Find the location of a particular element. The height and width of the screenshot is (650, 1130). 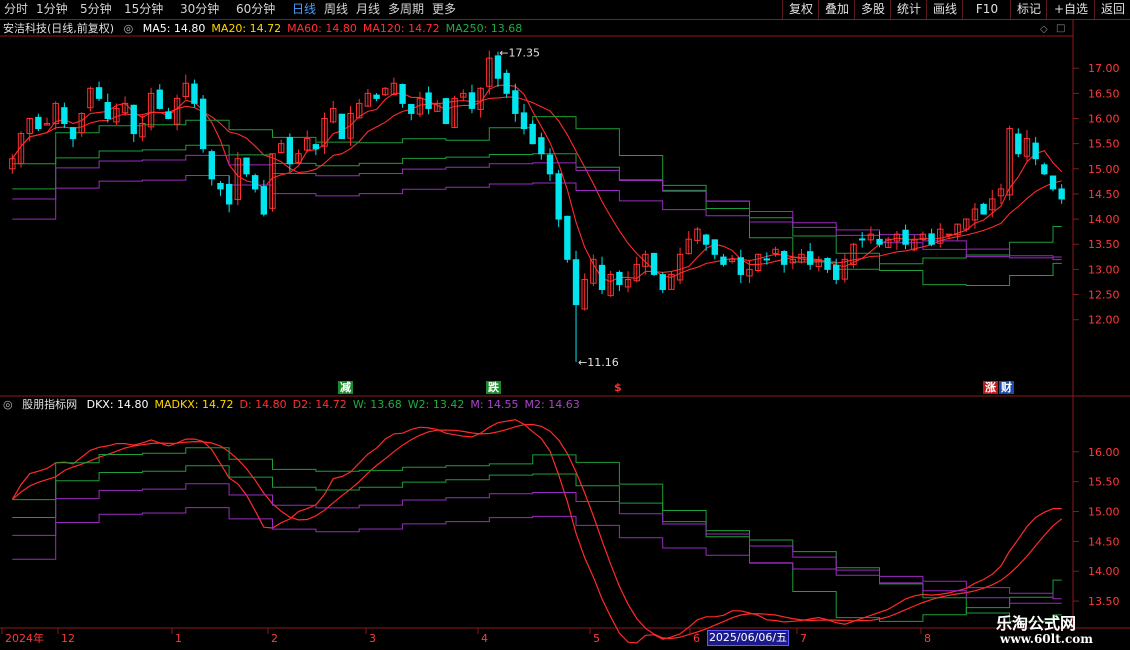

toolbar-button-3: 统计 is located at coordinates (908, 9).